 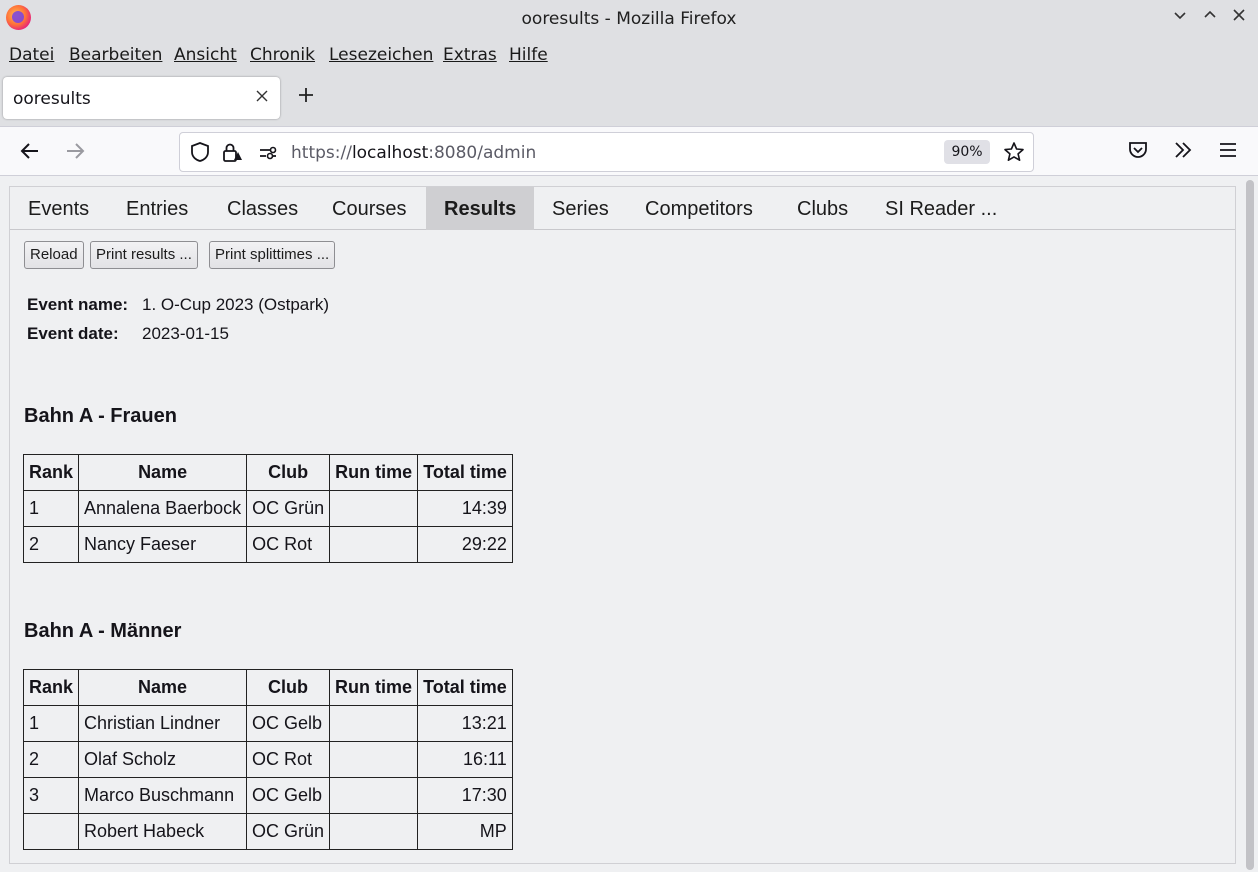 I want to click on zoom-level-badge: 90%, so click(x=967, y=152).